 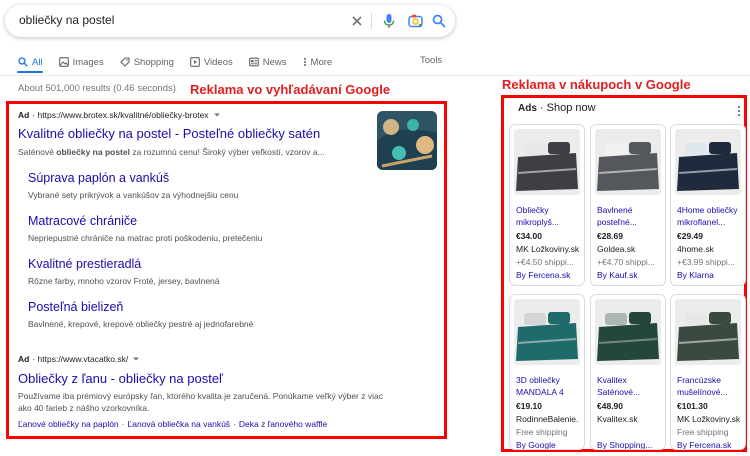 What do you see at coordinates (88, 62) in the screenshot?
I see `tab-label: Images` at bounding box center [88, 62].